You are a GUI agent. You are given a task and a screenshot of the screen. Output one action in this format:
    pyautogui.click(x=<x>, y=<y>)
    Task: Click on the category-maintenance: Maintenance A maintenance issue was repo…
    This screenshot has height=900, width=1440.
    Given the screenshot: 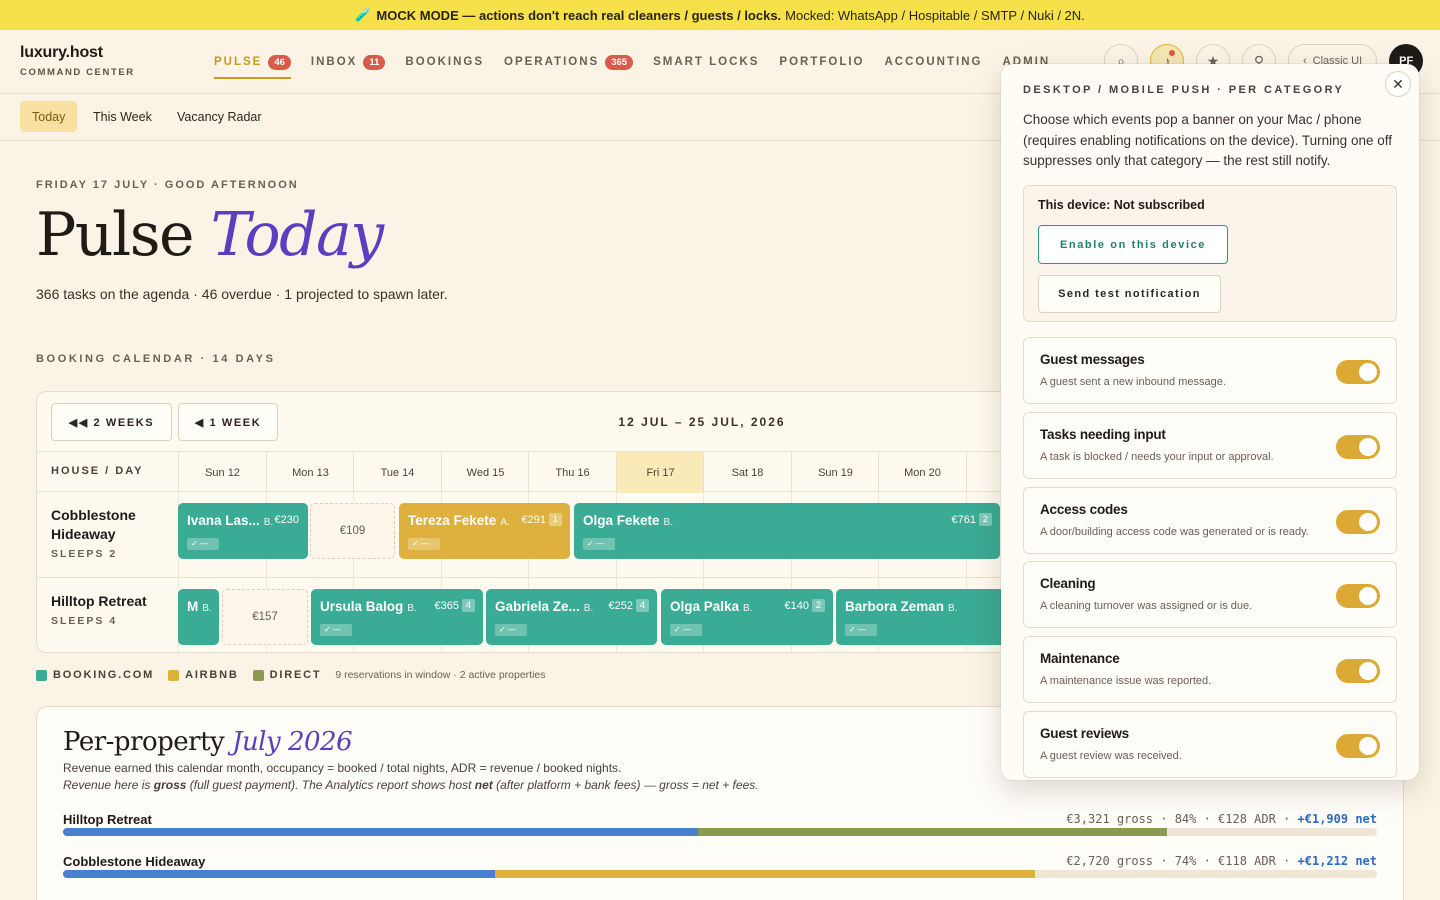 What is the action you would take?
    pyautogui.click(x=1210, y=669)
    